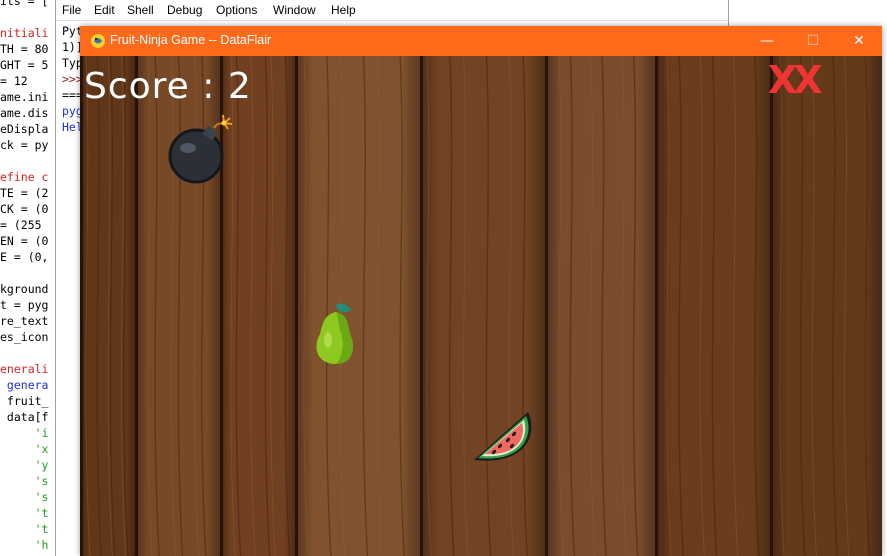 The width and height of the screenshot is (887, 556). Describe the element at coordinates (24, 241) in the screenshot. I see `code-line: EN = (0` at that location.